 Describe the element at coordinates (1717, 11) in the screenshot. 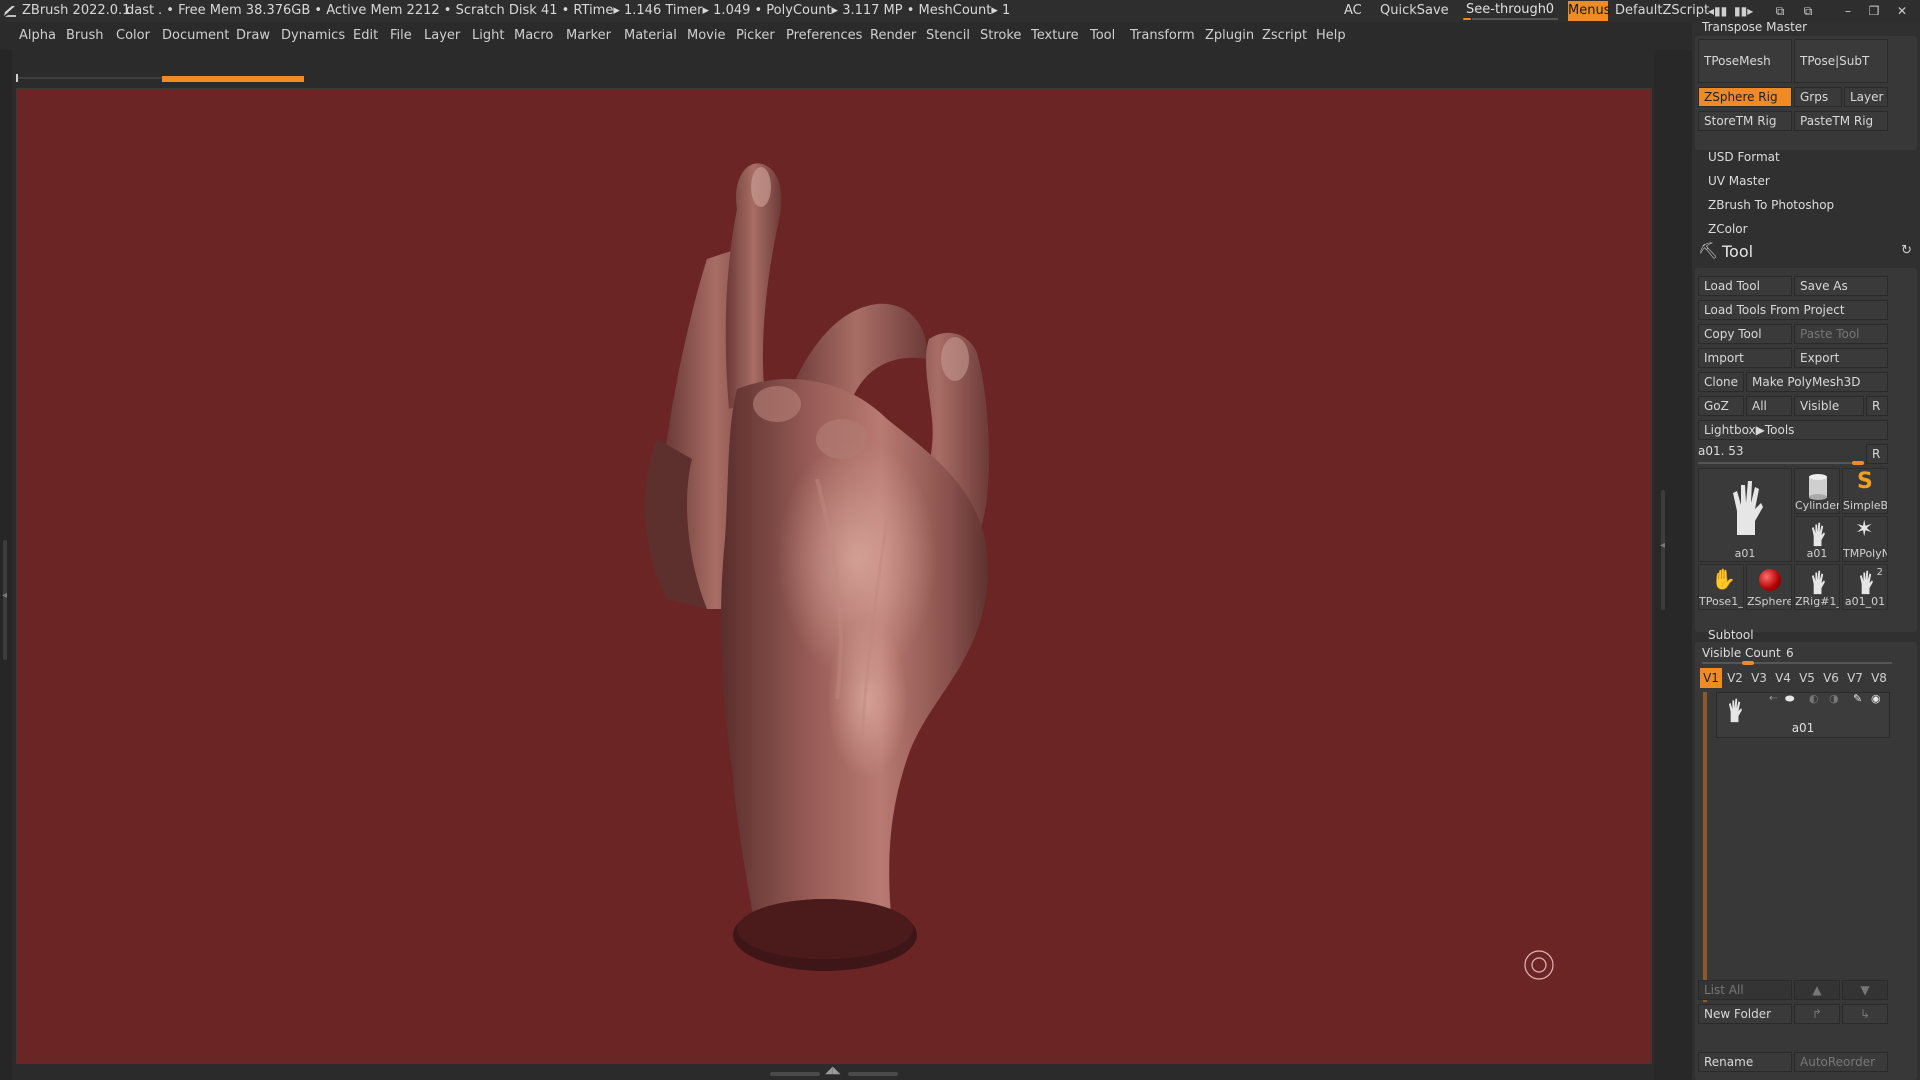

I see `layout-left-icon: ◂▮▮` at that location.